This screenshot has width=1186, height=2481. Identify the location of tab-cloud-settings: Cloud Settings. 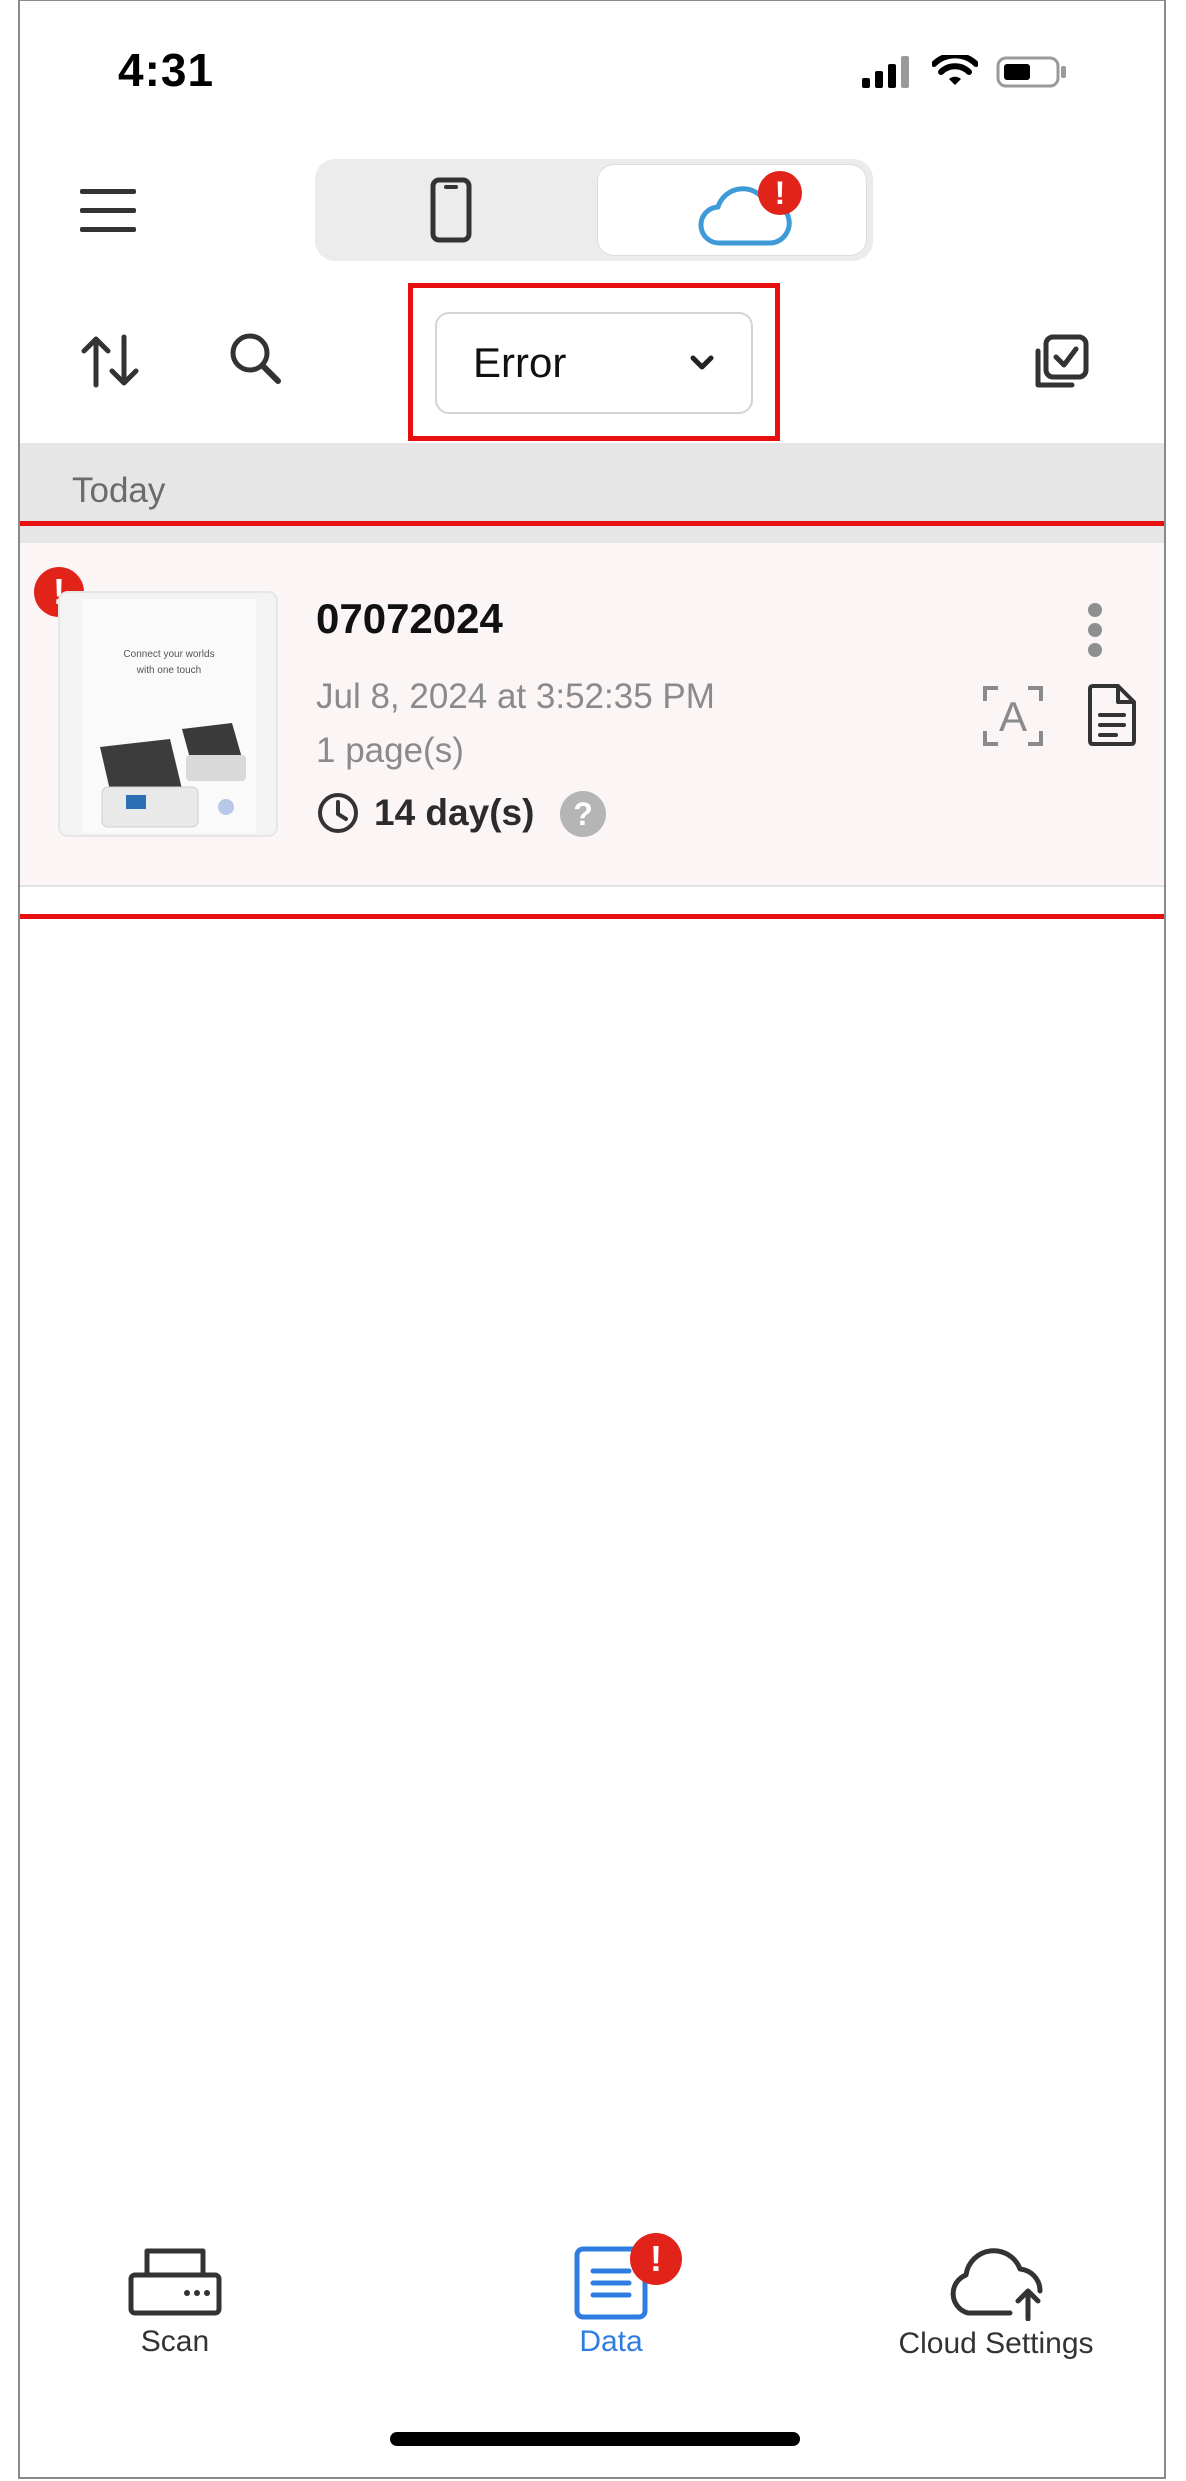
(996, 2303).